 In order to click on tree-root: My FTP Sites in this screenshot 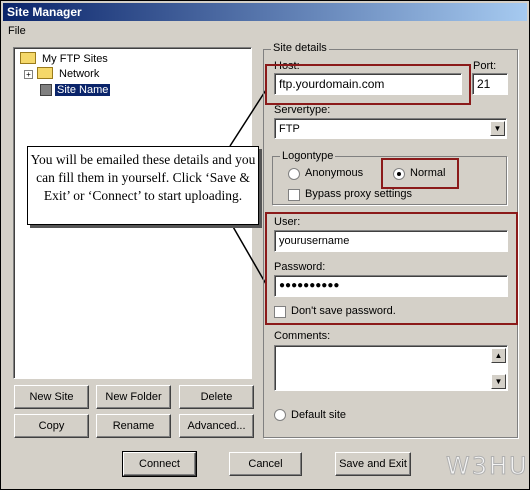, I will do `click(65, 59)`.